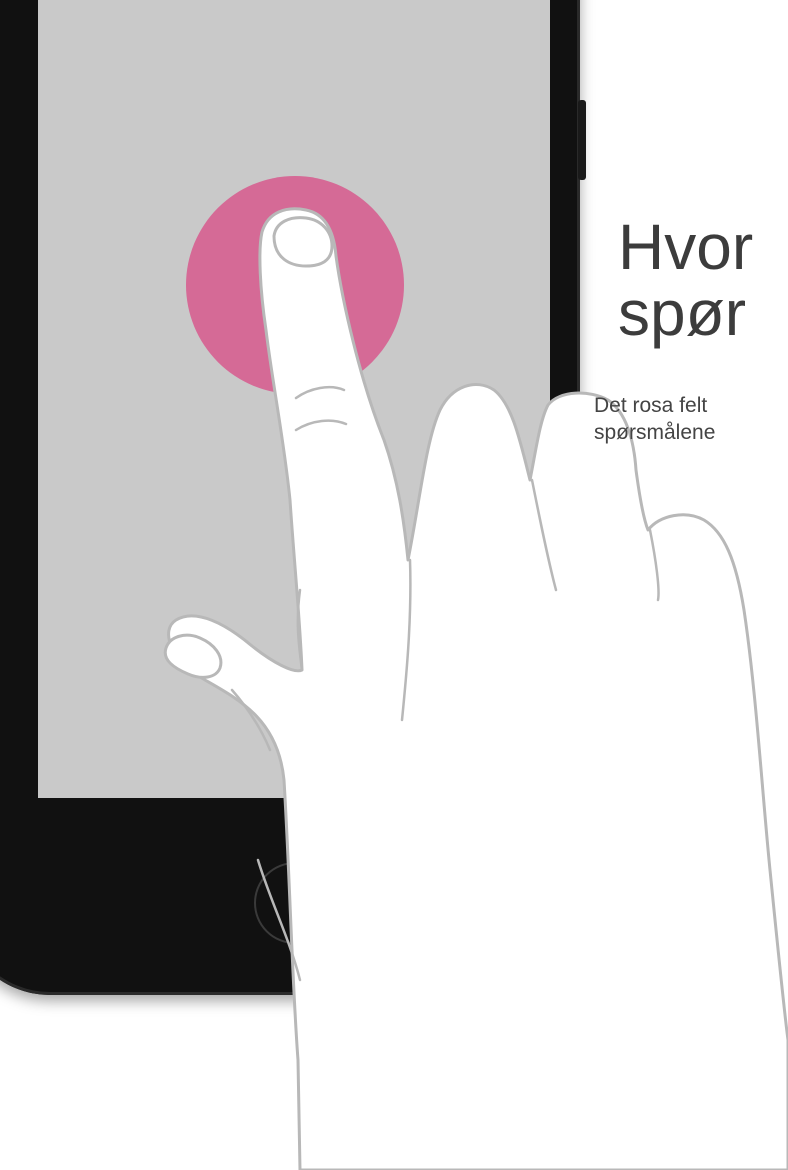 This screenshot has width=788, height=1170. I want to click on description-line-1: Det rosa felt, so click(651, 405).